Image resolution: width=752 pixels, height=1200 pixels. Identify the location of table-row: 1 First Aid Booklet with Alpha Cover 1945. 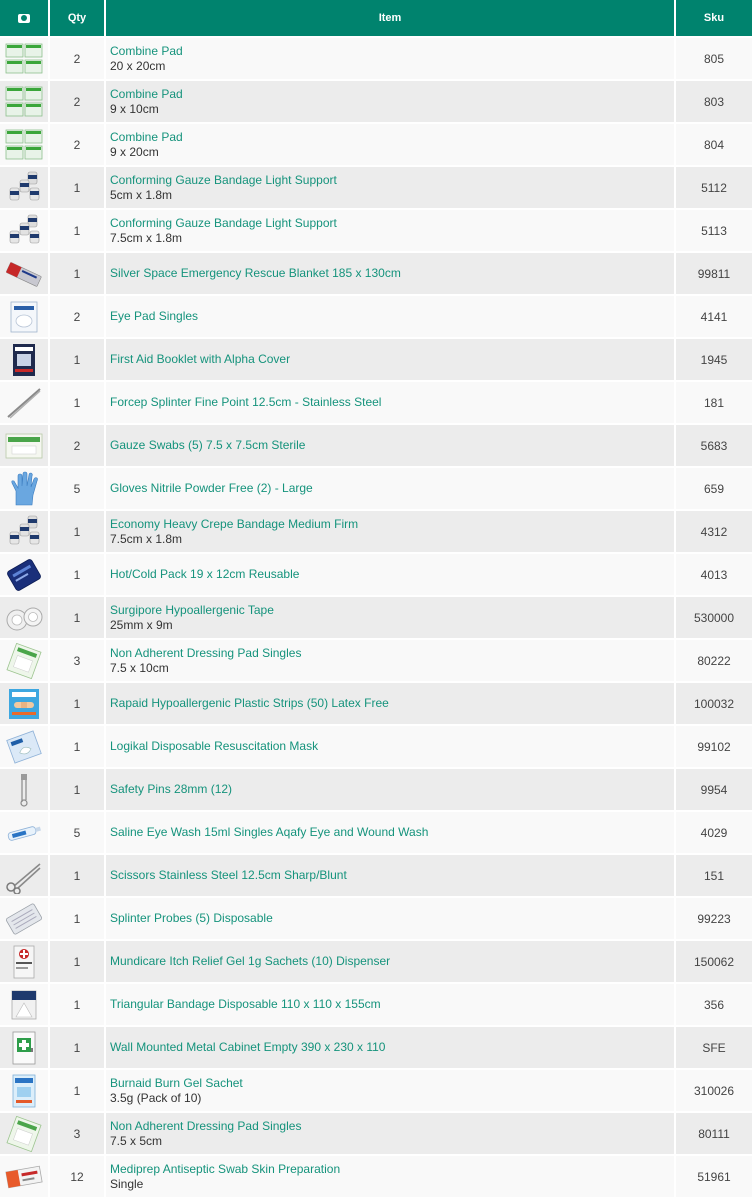
(376, 360).